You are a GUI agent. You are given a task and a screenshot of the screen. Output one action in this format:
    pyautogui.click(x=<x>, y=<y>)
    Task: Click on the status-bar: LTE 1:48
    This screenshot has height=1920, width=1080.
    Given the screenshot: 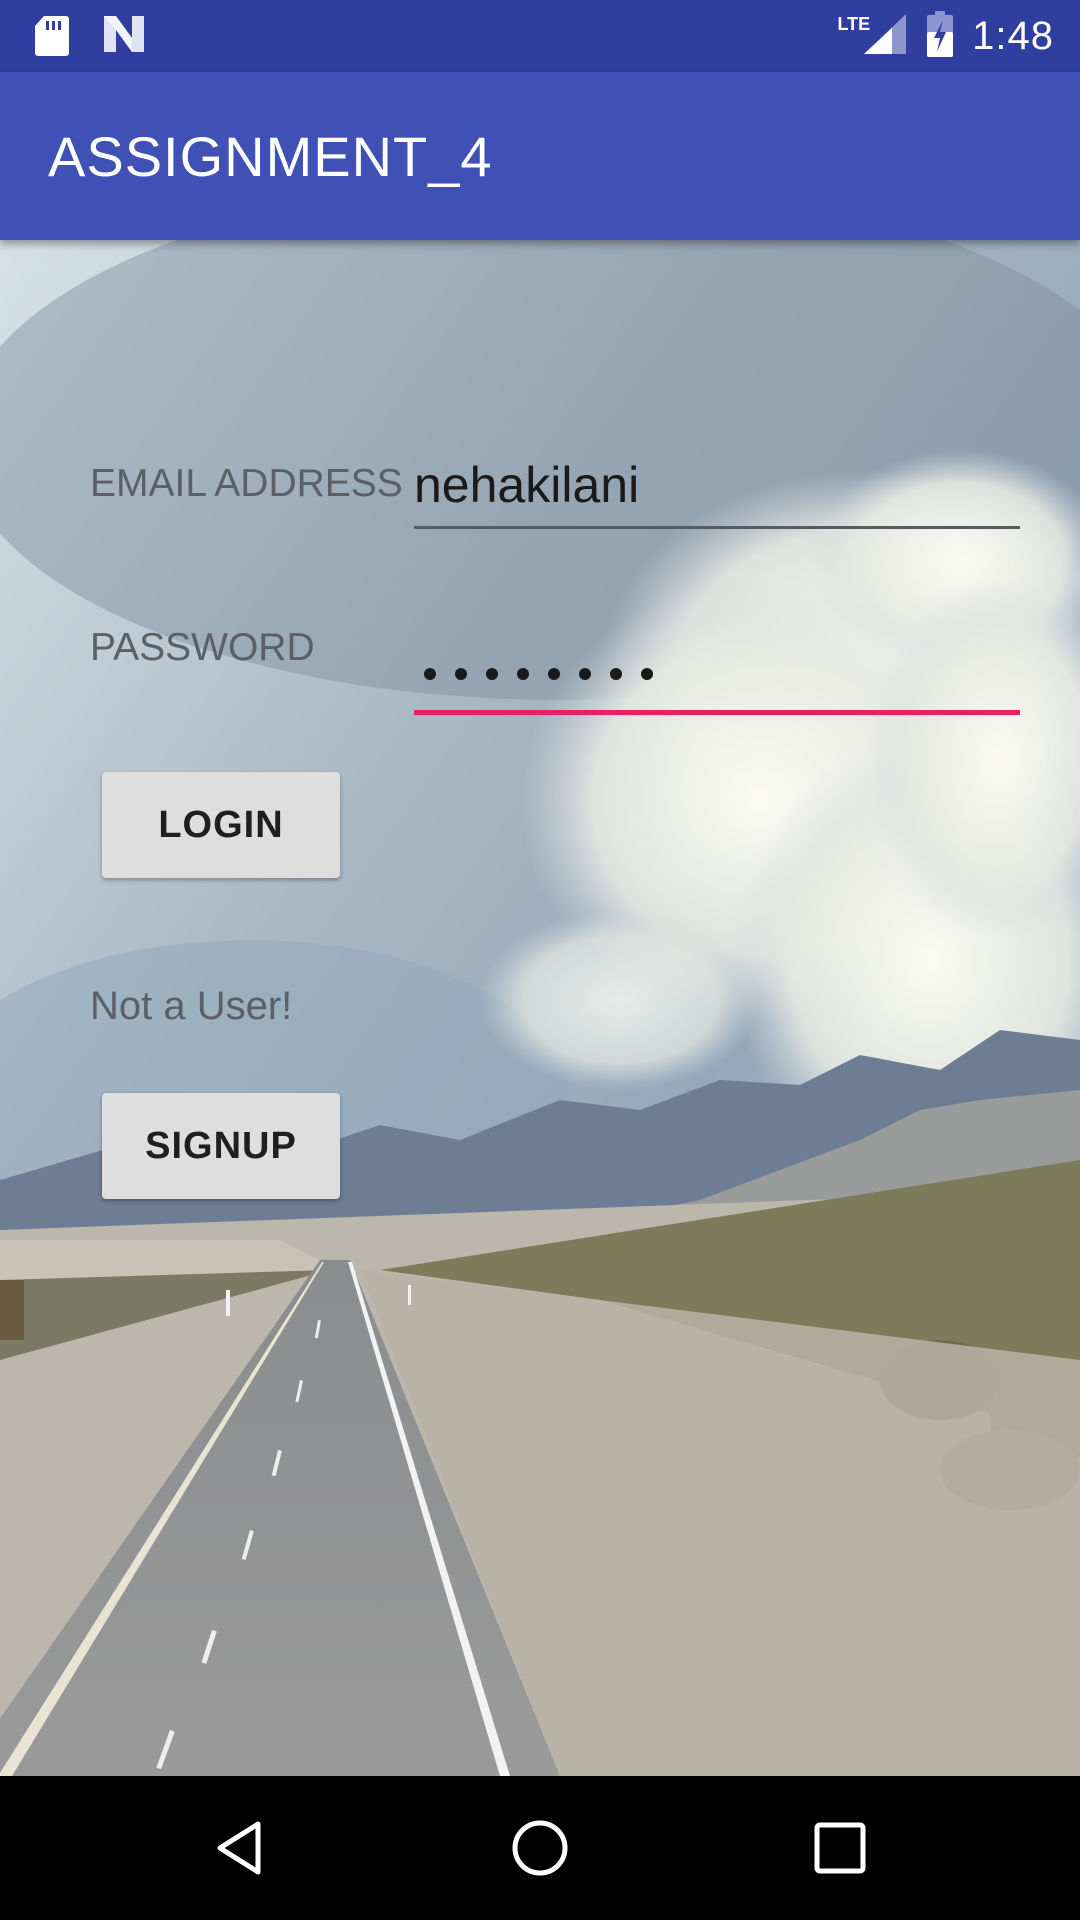 What is the action you would take?
    pyautogui.click(x=540, y=36)
    